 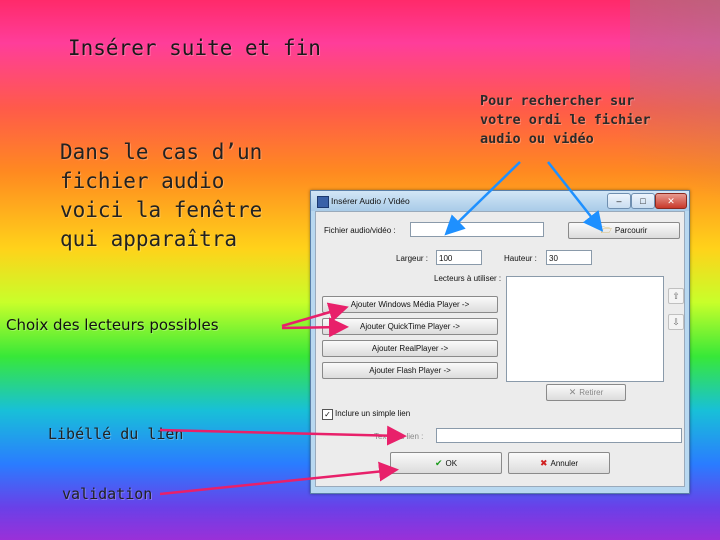 I want to click on add-windows-media-player-button: Ajouter Windows Média Player ->, so click(x=410, y=304).